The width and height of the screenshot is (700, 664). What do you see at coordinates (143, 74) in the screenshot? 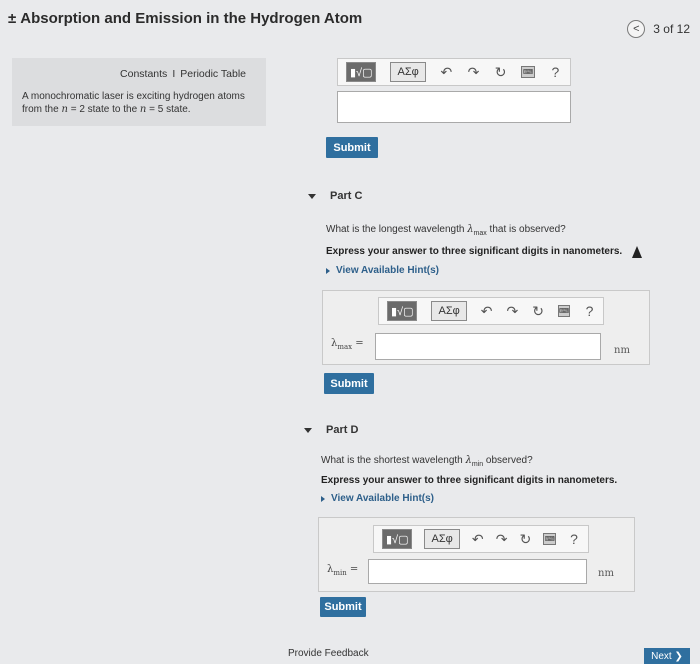
I see `constants-link: Constants` at bounding box center [143, 74].